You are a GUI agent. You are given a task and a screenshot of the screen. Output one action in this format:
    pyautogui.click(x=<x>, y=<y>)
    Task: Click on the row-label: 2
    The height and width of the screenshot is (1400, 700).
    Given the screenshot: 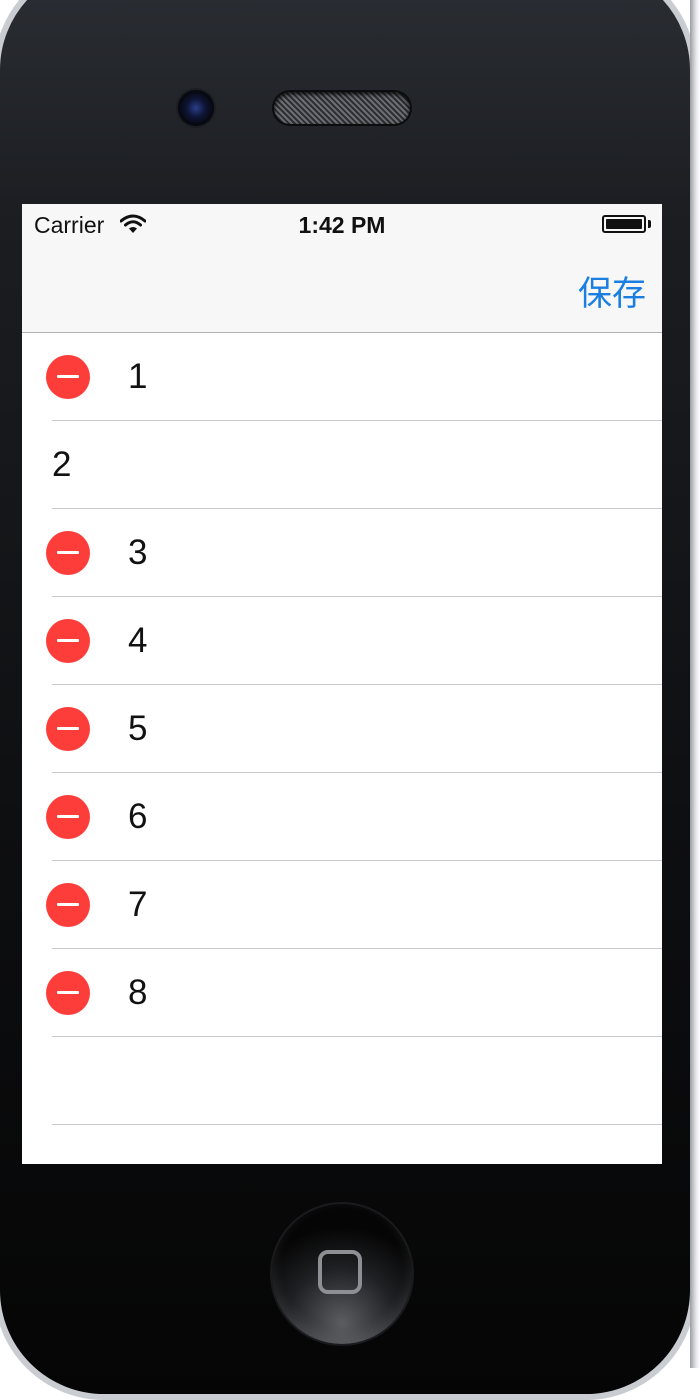 What is the action you would take?
    pyautogui.click(x=62, y=464)
    